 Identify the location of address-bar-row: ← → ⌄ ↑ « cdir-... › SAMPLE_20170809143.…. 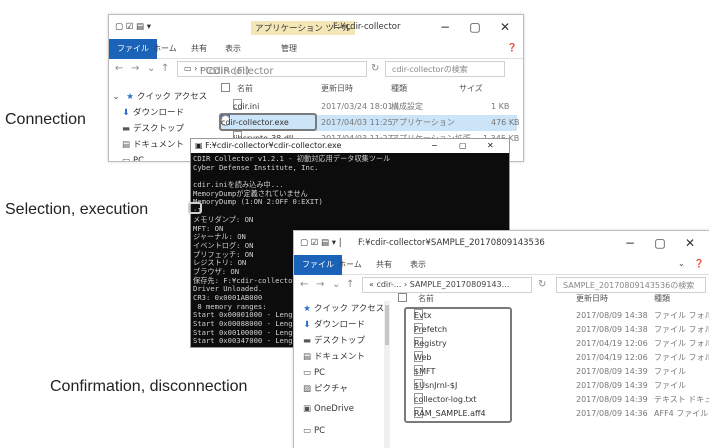
(501, 285).